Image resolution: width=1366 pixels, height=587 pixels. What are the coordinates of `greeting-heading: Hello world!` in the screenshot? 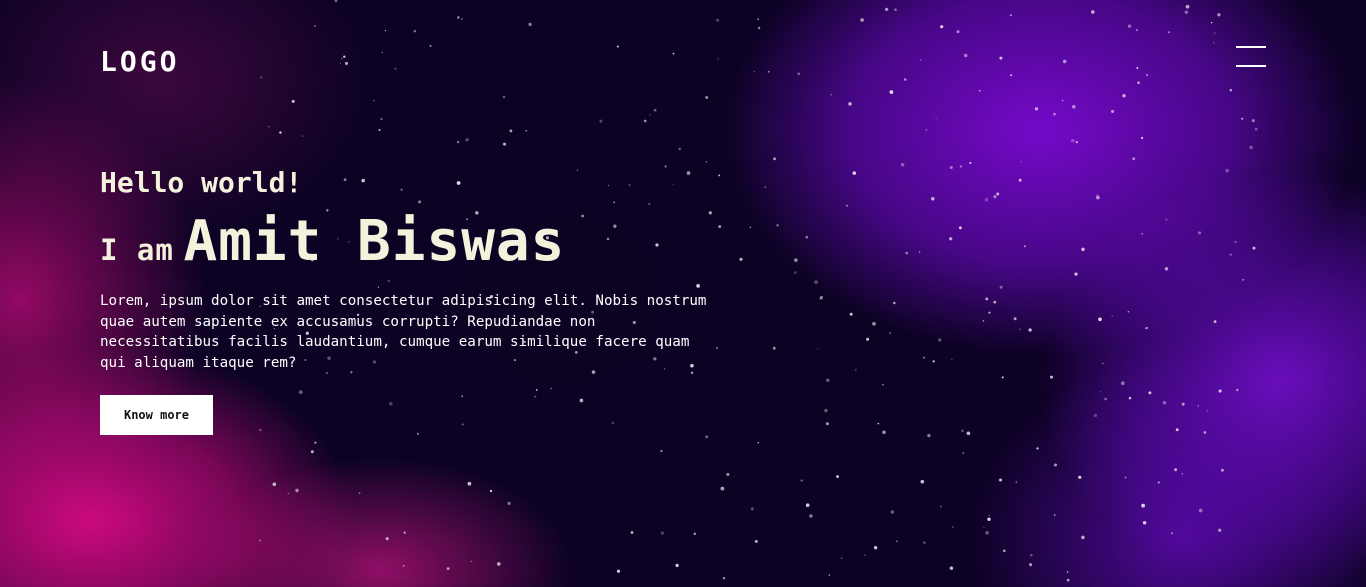 It's located at (201, 182).